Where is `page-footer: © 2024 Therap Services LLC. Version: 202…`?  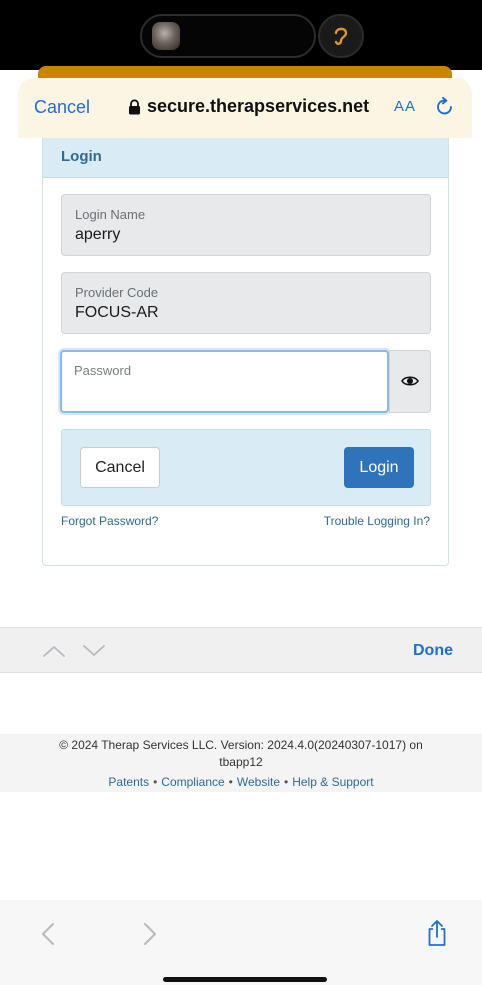
page-footer: © 2024 Therap Services LLC. Version: 202… is located at coordinates (241, 763).